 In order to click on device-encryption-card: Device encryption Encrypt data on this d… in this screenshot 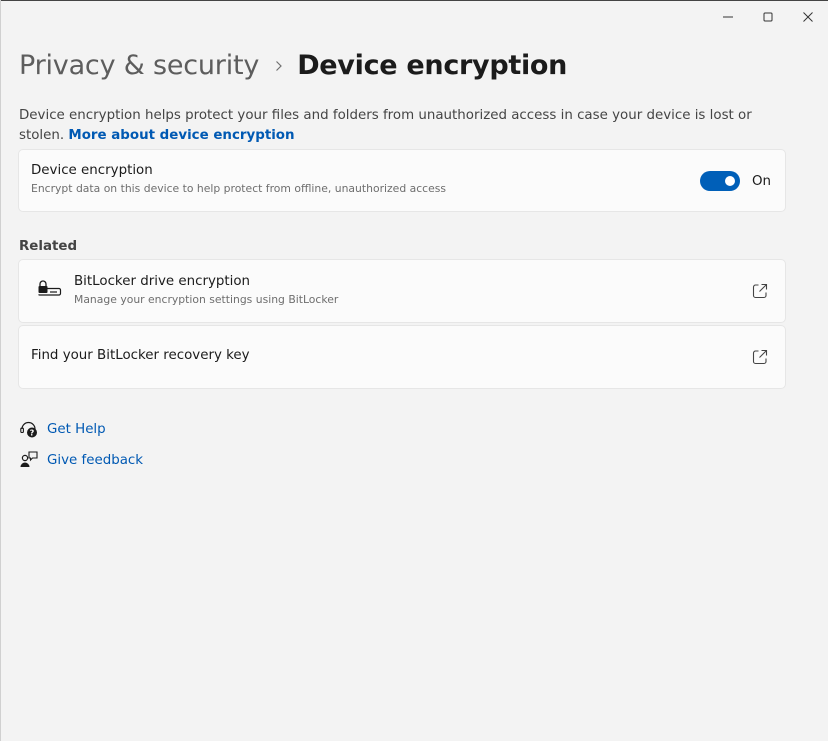, I will do `click(402, 180)`.